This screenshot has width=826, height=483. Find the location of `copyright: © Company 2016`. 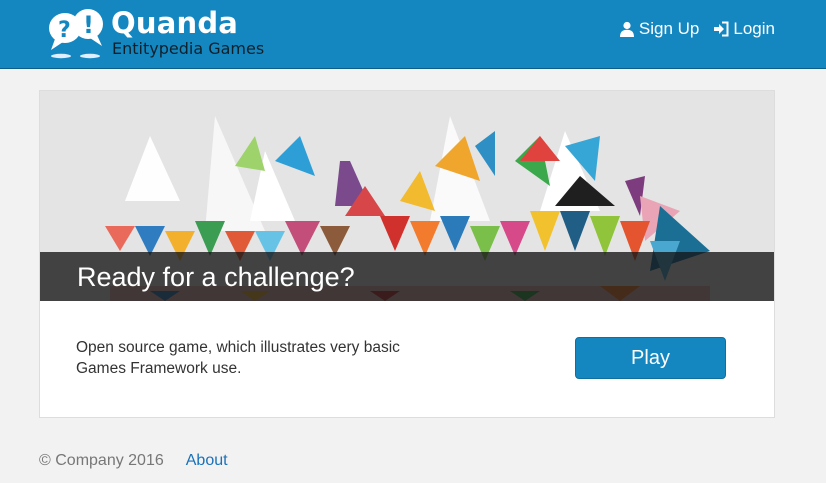

copyright: © Company 2016 is located at coordinates (101, 460).